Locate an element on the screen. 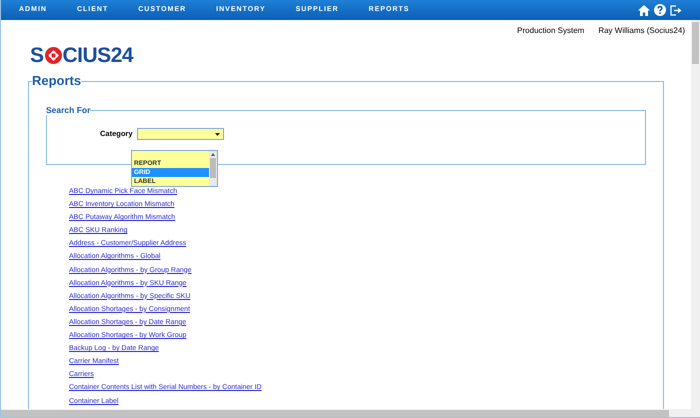 Image resolution: width=700 pixels, height=418 pixels. scrollbar is located at coordinates (213, 168).